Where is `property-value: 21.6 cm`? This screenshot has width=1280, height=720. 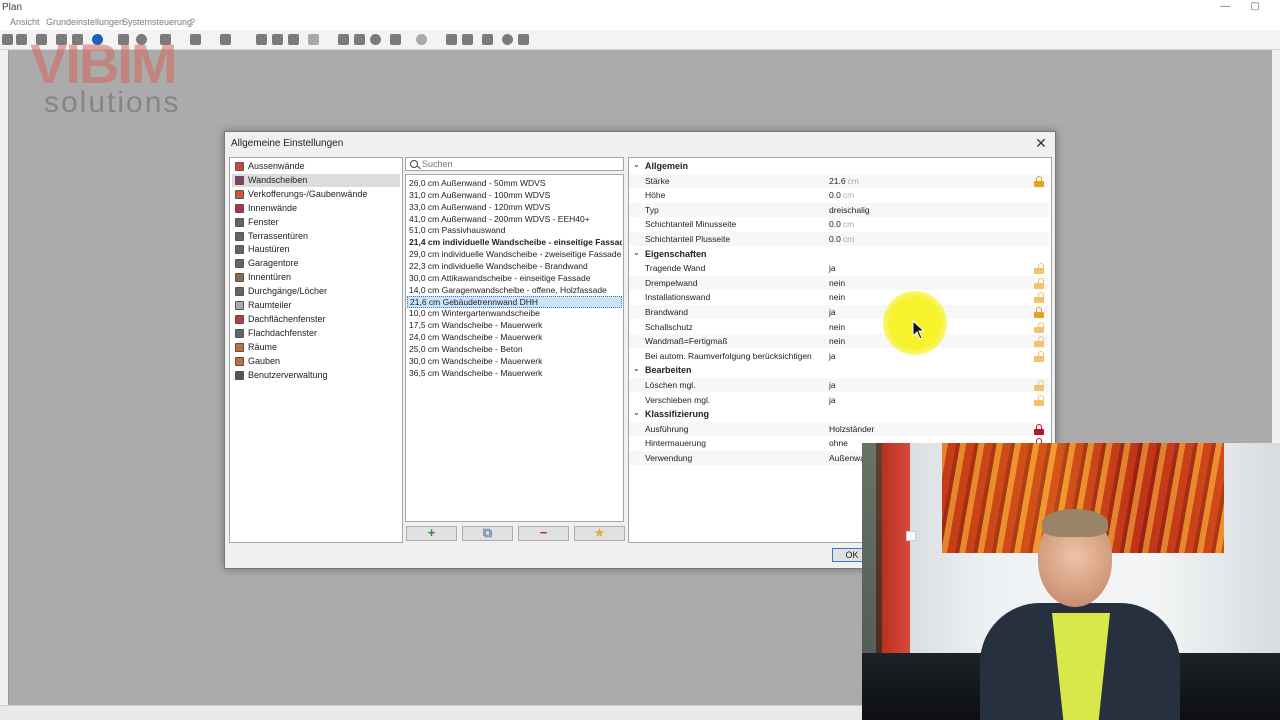
property-value: 21.6 cm is located at coordinates (844, 181).